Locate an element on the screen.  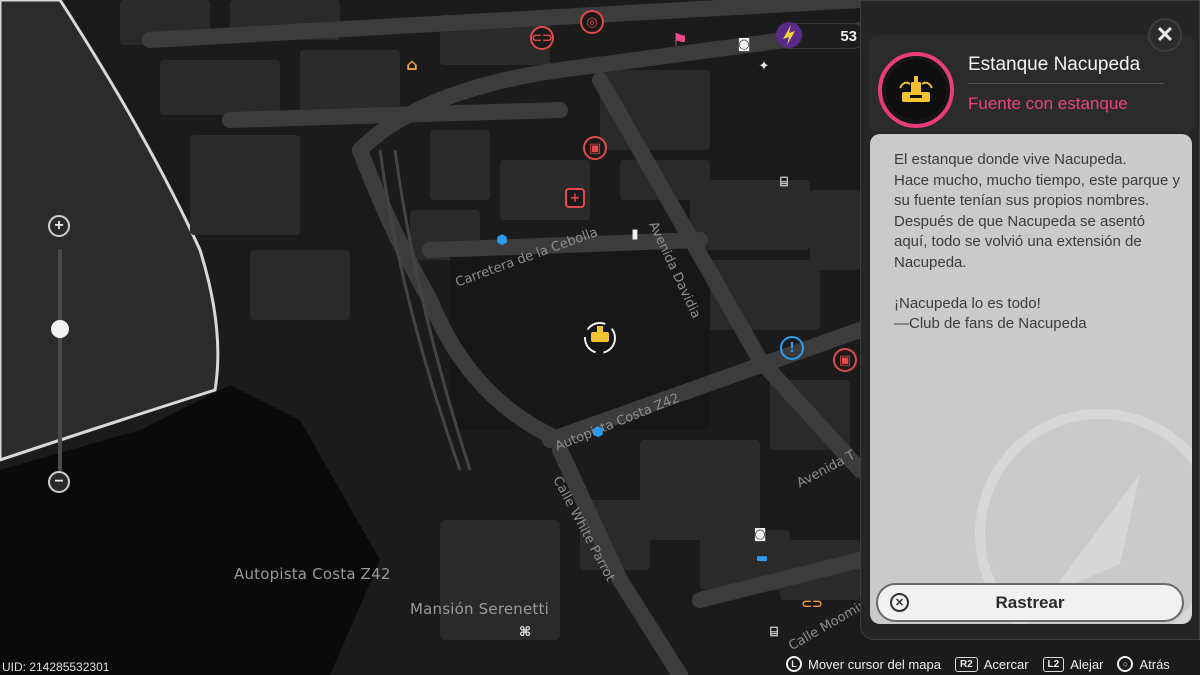
map-label-autopista: Autopista Costa Z42 is located at coordinates (312, 574).